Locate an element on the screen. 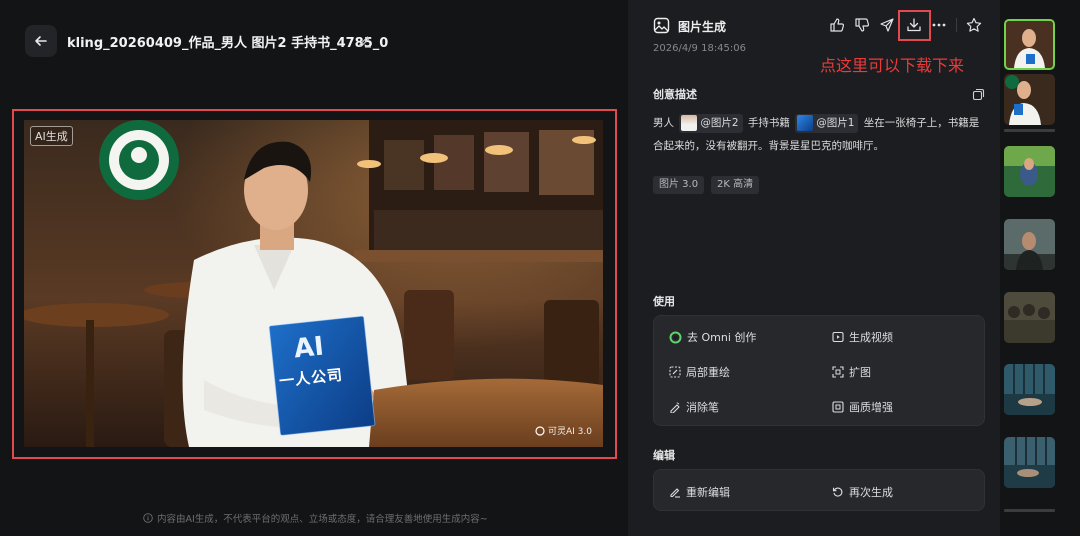 This screenshot has height=536, width=1080. enhance-icon is located at coordinates (838, 407).